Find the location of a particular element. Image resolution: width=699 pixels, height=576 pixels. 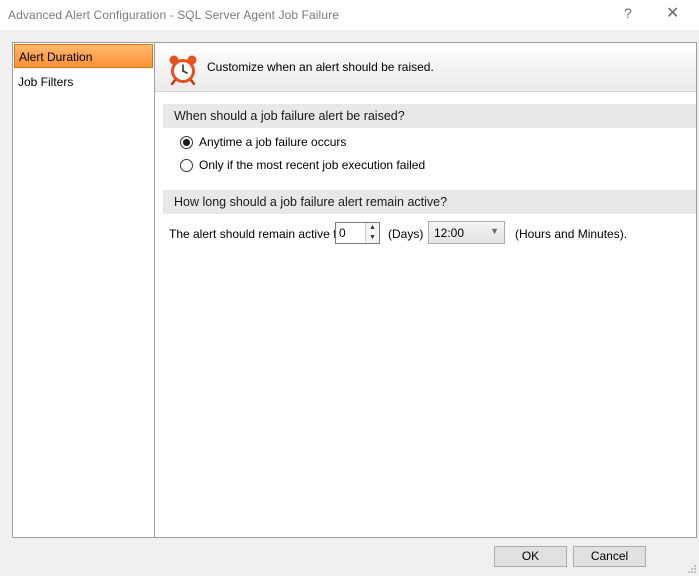

time-value: 12:00 is located at coordinates (449, 233).